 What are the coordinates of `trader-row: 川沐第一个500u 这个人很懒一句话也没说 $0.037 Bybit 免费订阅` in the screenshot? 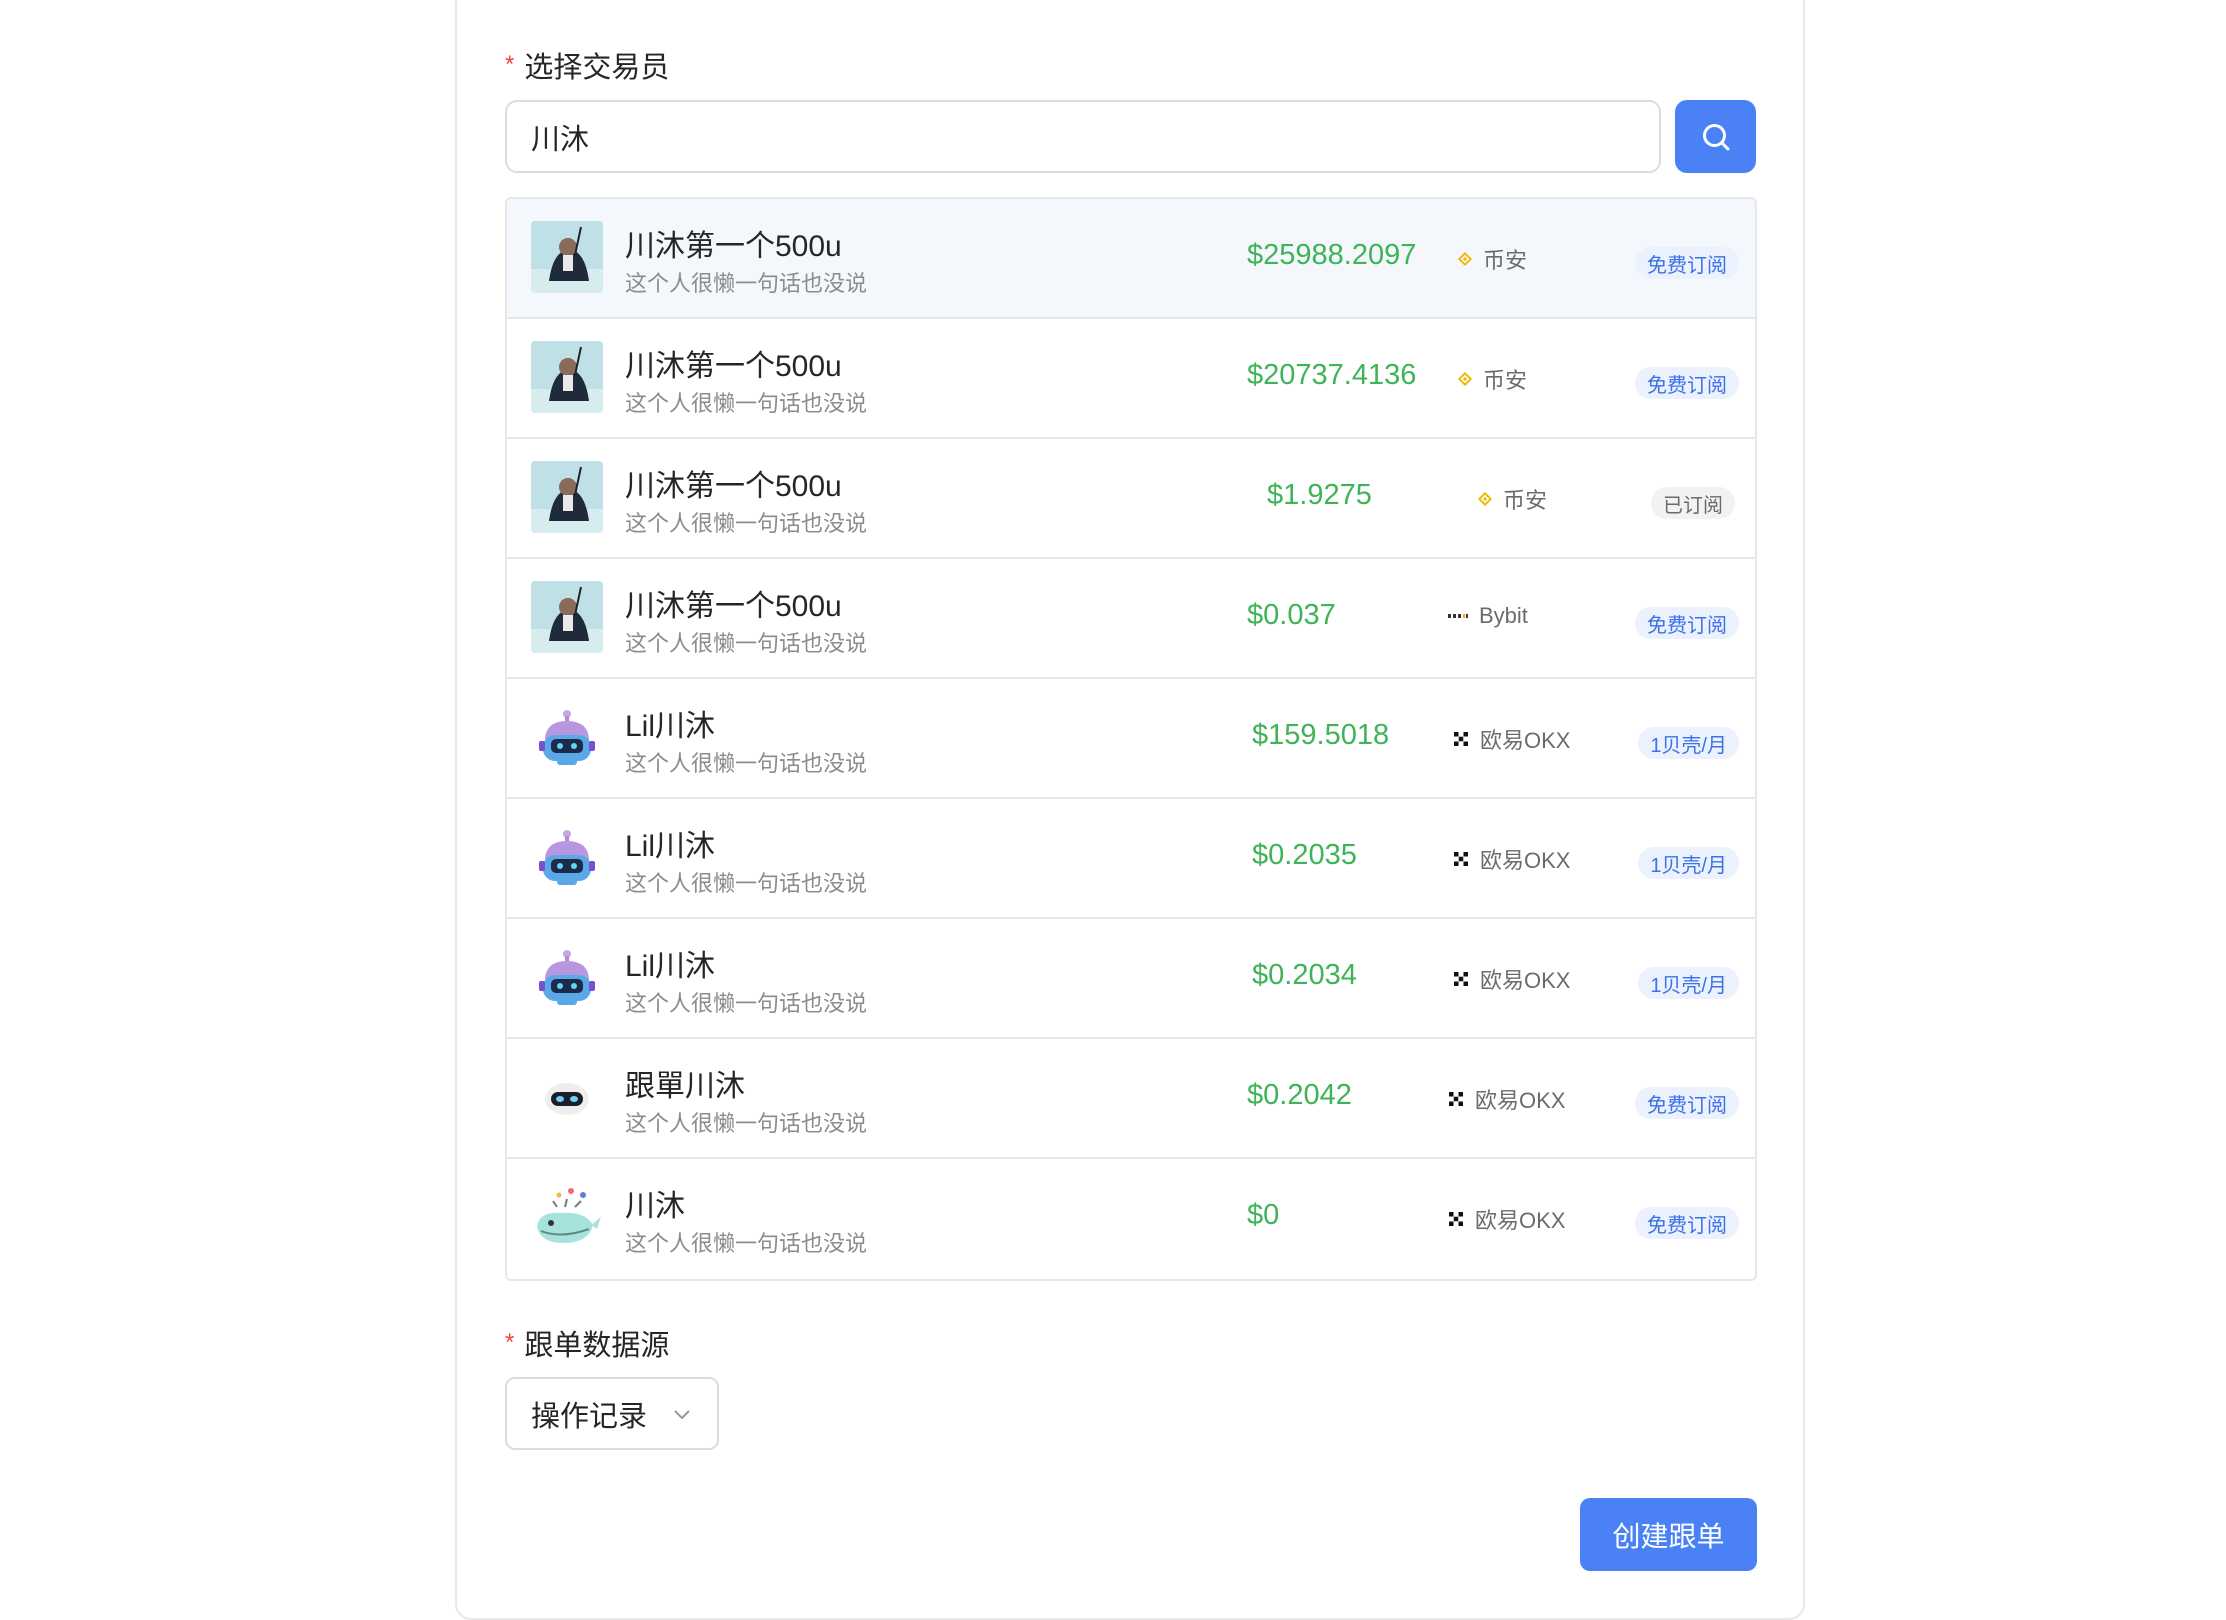 It's located at (1131, 619).